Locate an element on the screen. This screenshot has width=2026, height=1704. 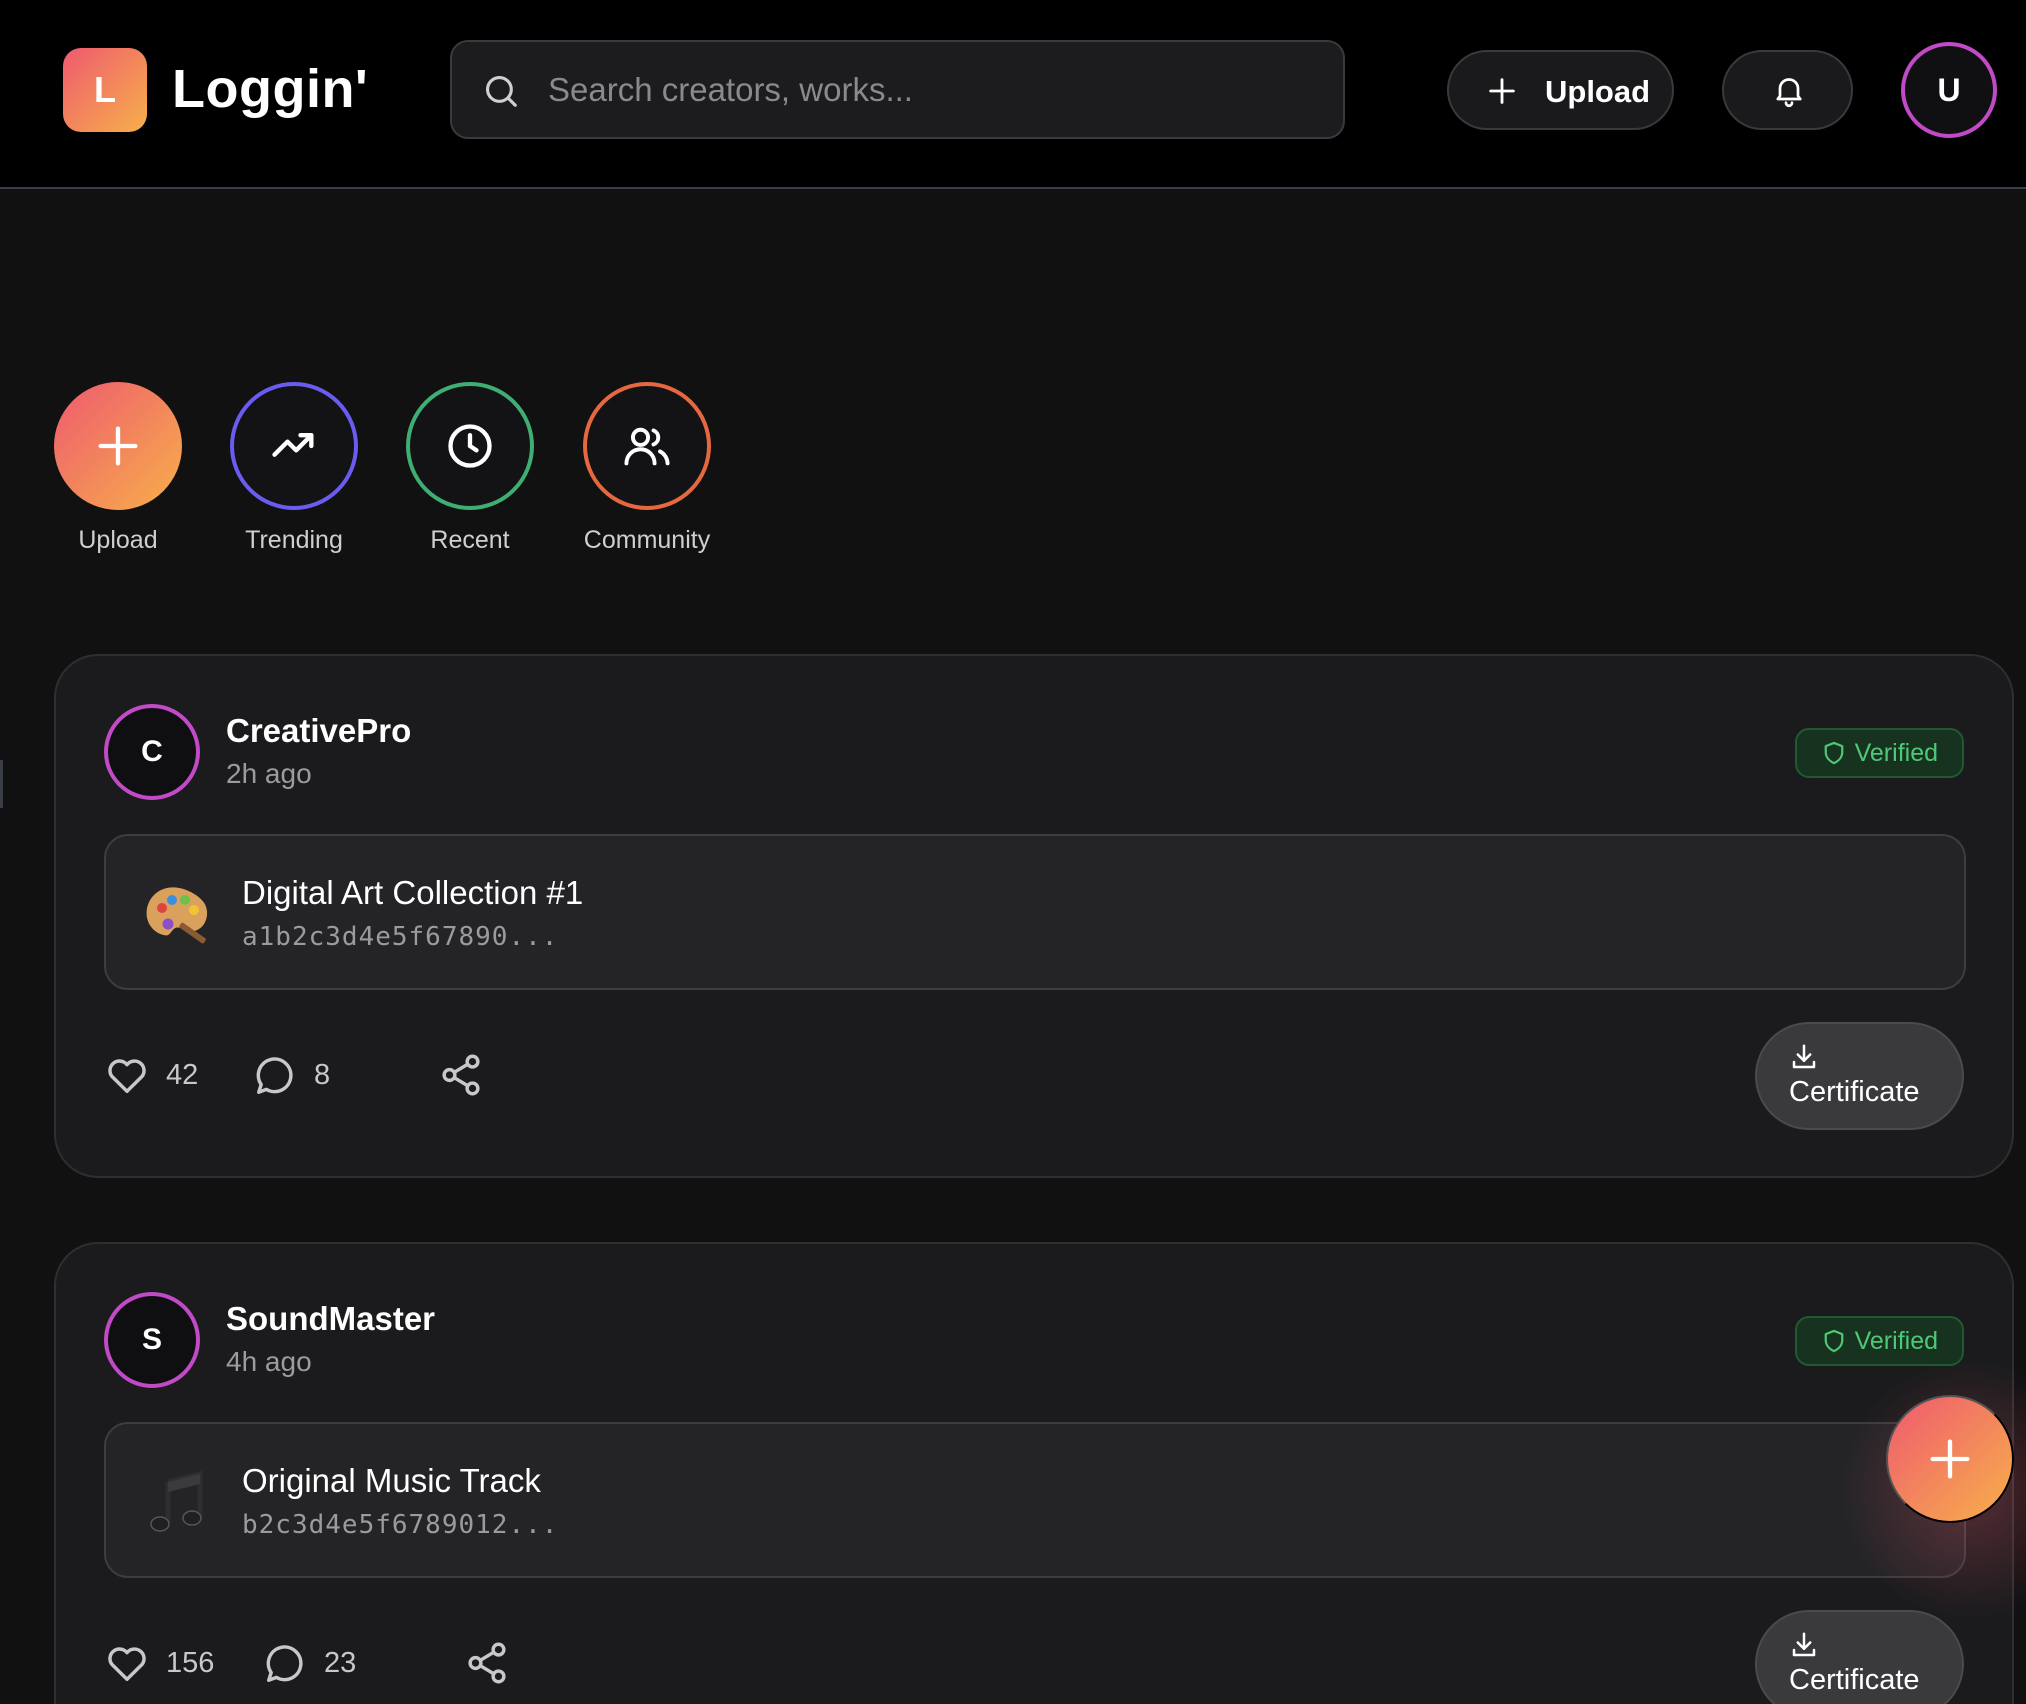
logo-badge: L is located at coordinates (105, 90).